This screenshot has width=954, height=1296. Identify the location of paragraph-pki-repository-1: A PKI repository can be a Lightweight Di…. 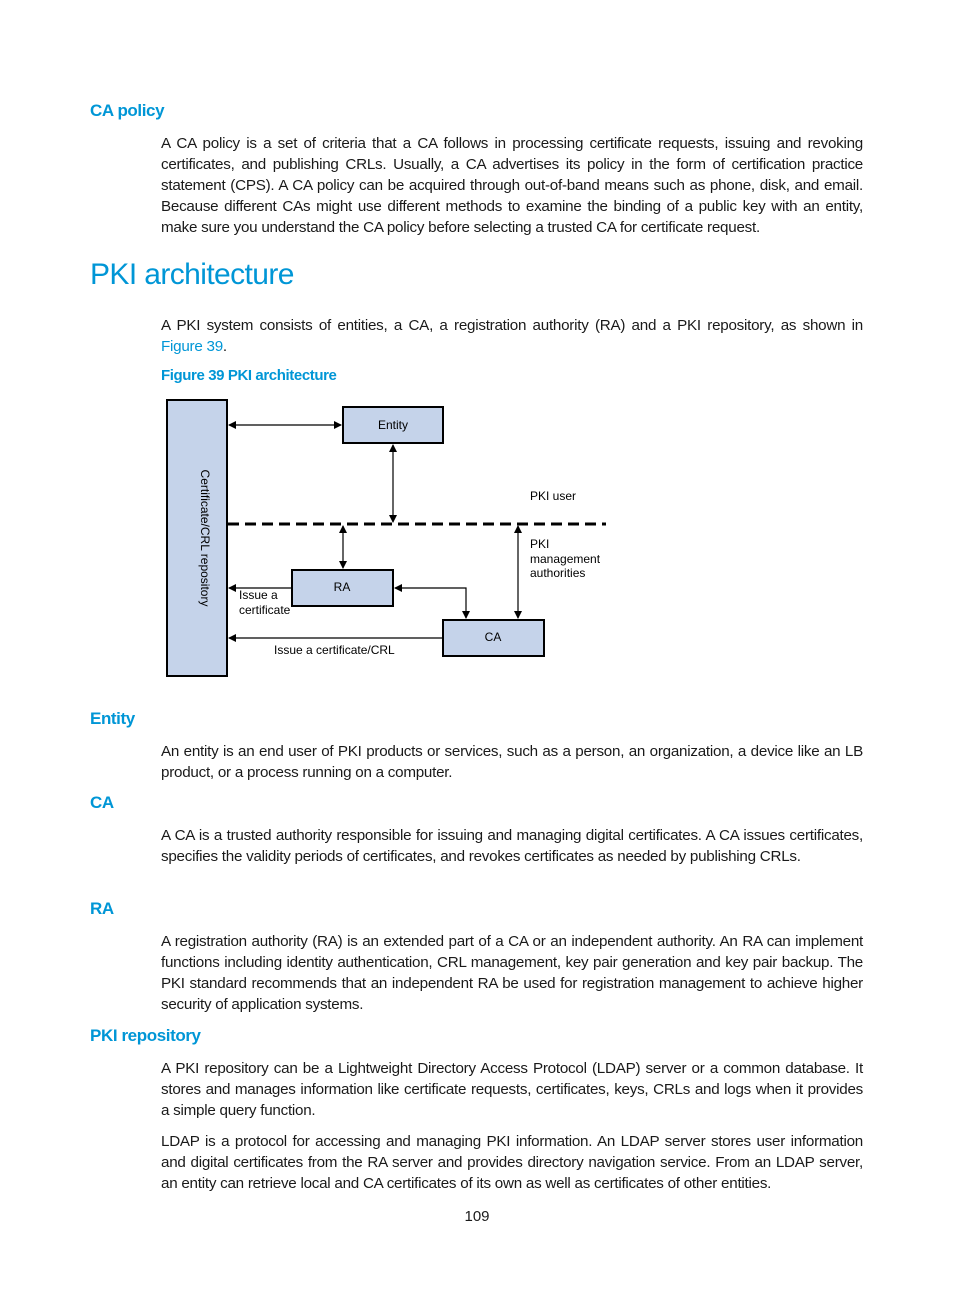
(512, 1089).